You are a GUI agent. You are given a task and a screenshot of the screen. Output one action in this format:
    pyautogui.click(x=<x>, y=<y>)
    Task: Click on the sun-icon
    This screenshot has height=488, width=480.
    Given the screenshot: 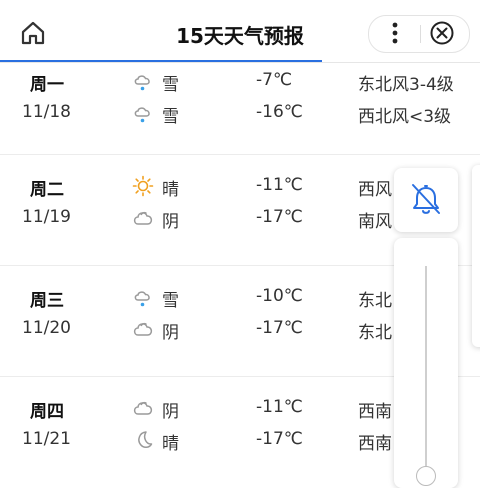 What is the action you would take?
    pyautogui.click(x=143, y=186)
    